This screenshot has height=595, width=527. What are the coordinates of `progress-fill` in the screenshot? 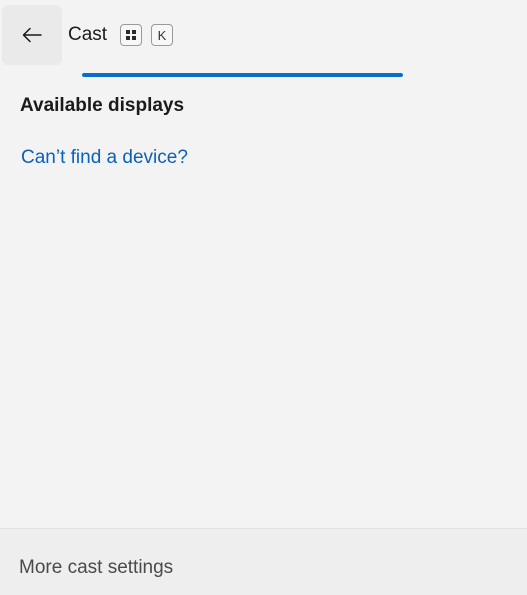 It's located at (242, 75).